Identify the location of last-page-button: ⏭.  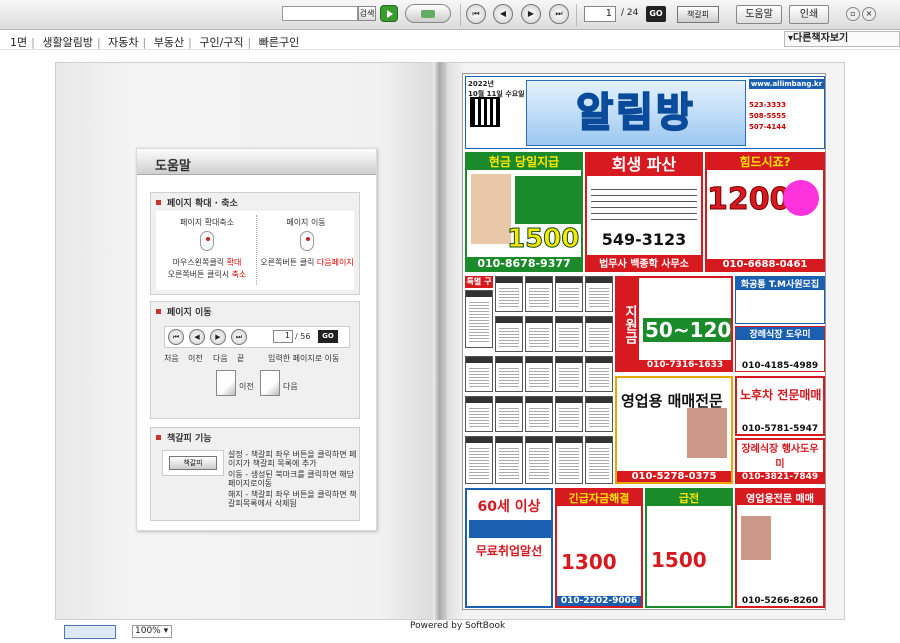
(559, 14).